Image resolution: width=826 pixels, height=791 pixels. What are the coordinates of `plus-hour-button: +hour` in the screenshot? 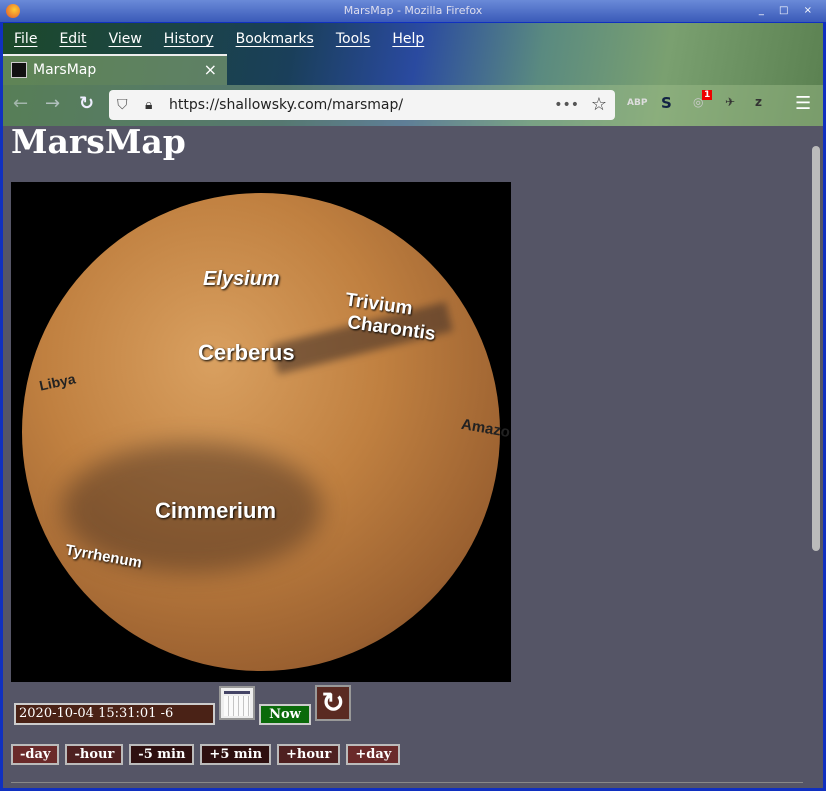 It's located at (309, 754).